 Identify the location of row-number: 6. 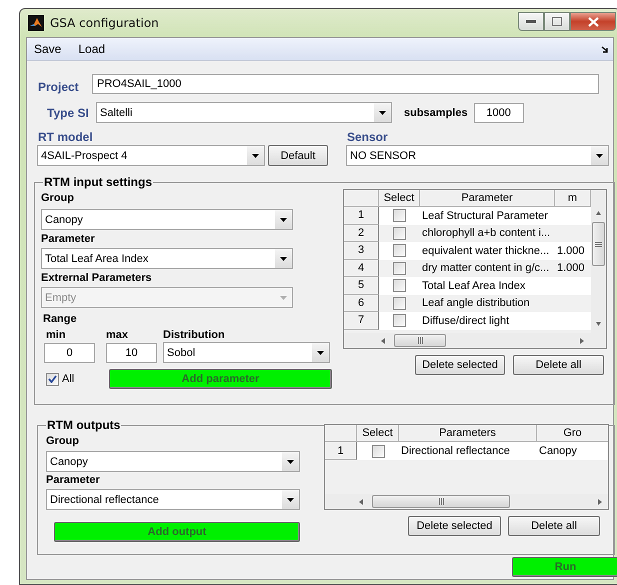
(361, 303).